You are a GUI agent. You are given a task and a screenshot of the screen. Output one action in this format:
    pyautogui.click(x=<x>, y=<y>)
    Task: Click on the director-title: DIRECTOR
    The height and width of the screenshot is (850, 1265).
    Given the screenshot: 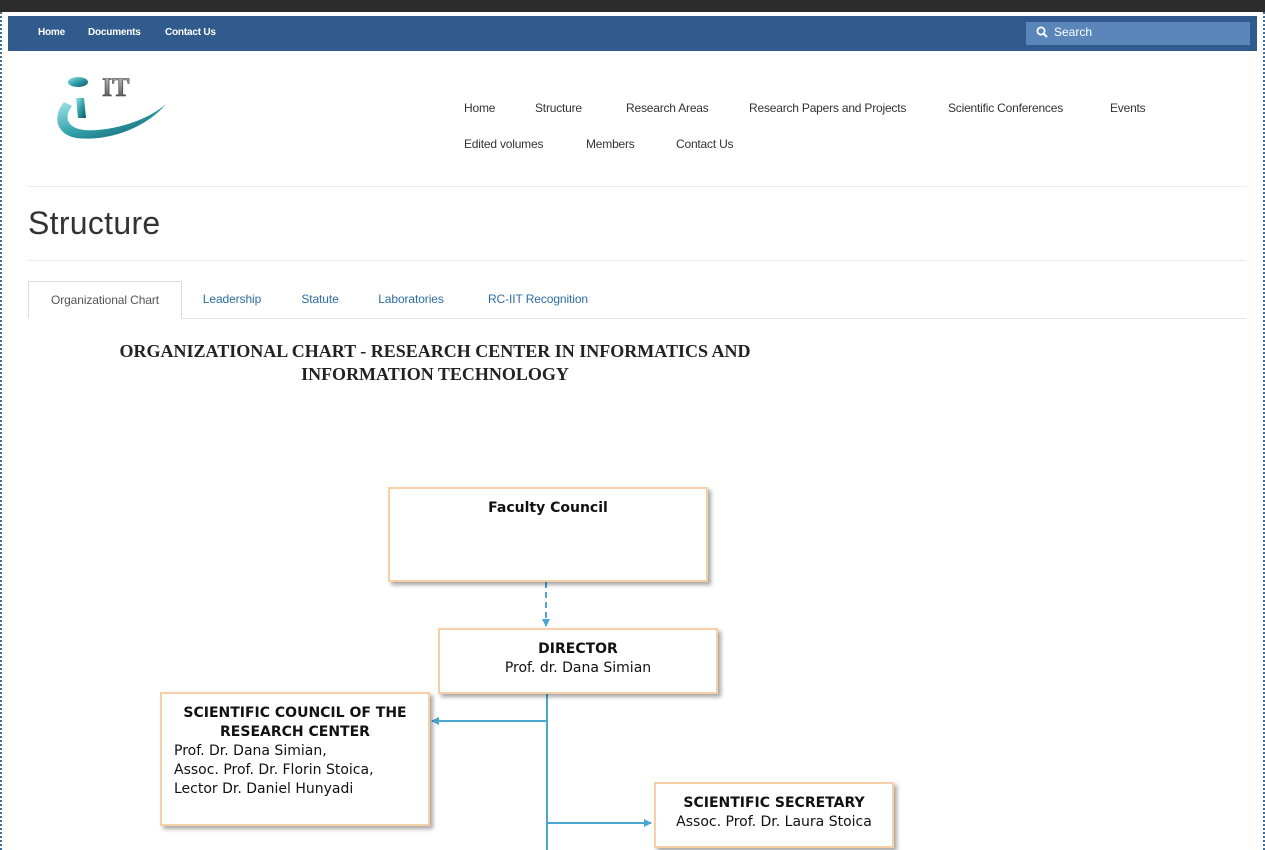 What is the action you would take?
    pyautogui.click(x=578, y=649)
    